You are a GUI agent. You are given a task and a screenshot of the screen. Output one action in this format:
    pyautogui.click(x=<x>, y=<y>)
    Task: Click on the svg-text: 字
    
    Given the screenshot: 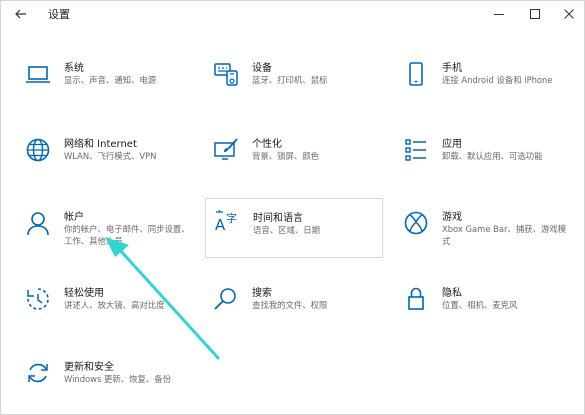 What is the action you would take?
    pyautogui.click(x=231, y=218)
    